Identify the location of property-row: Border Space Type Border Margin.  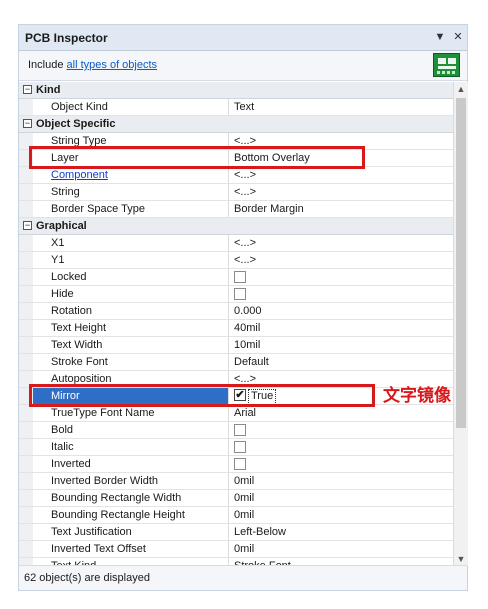
(236, 209).